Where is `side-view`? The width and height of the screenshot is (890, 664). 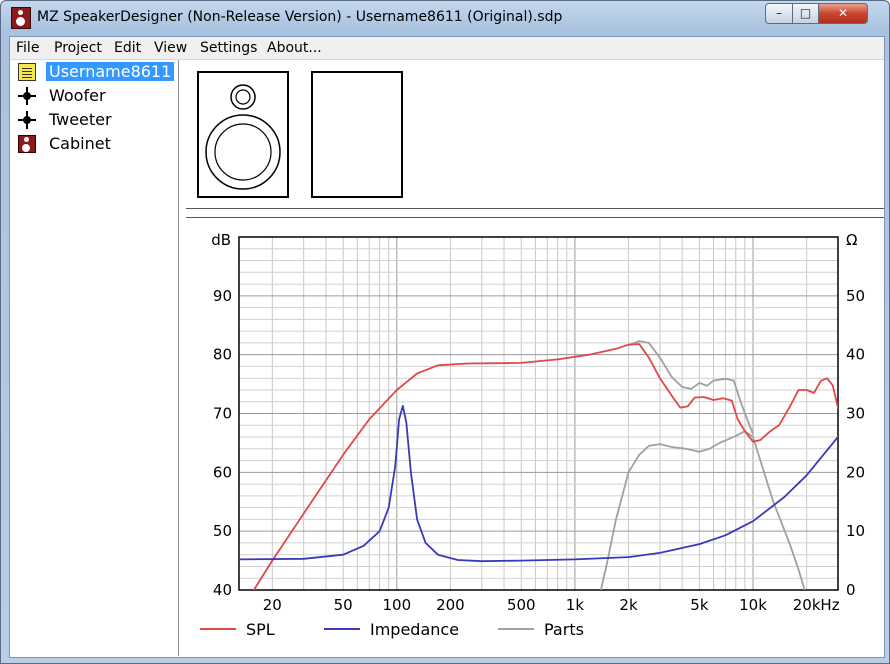 side-view is located at coordinates (357, 134).